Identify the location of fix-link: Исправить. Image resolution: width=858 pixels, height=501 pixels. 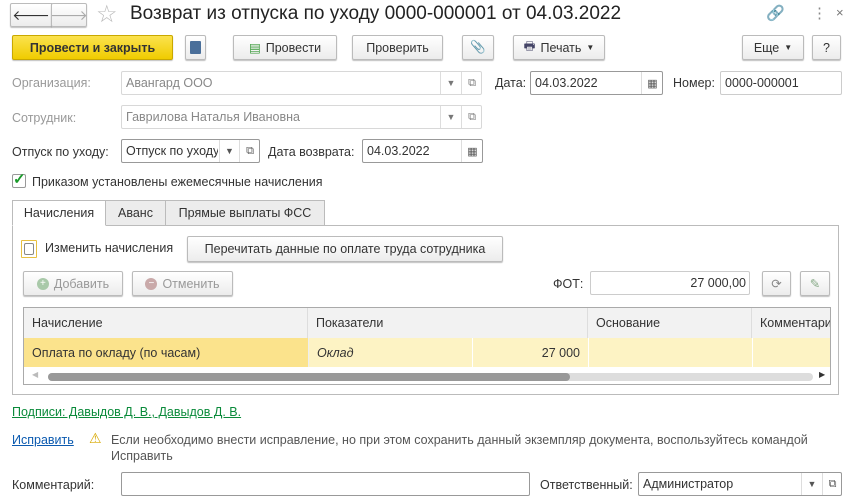
(43, 440).